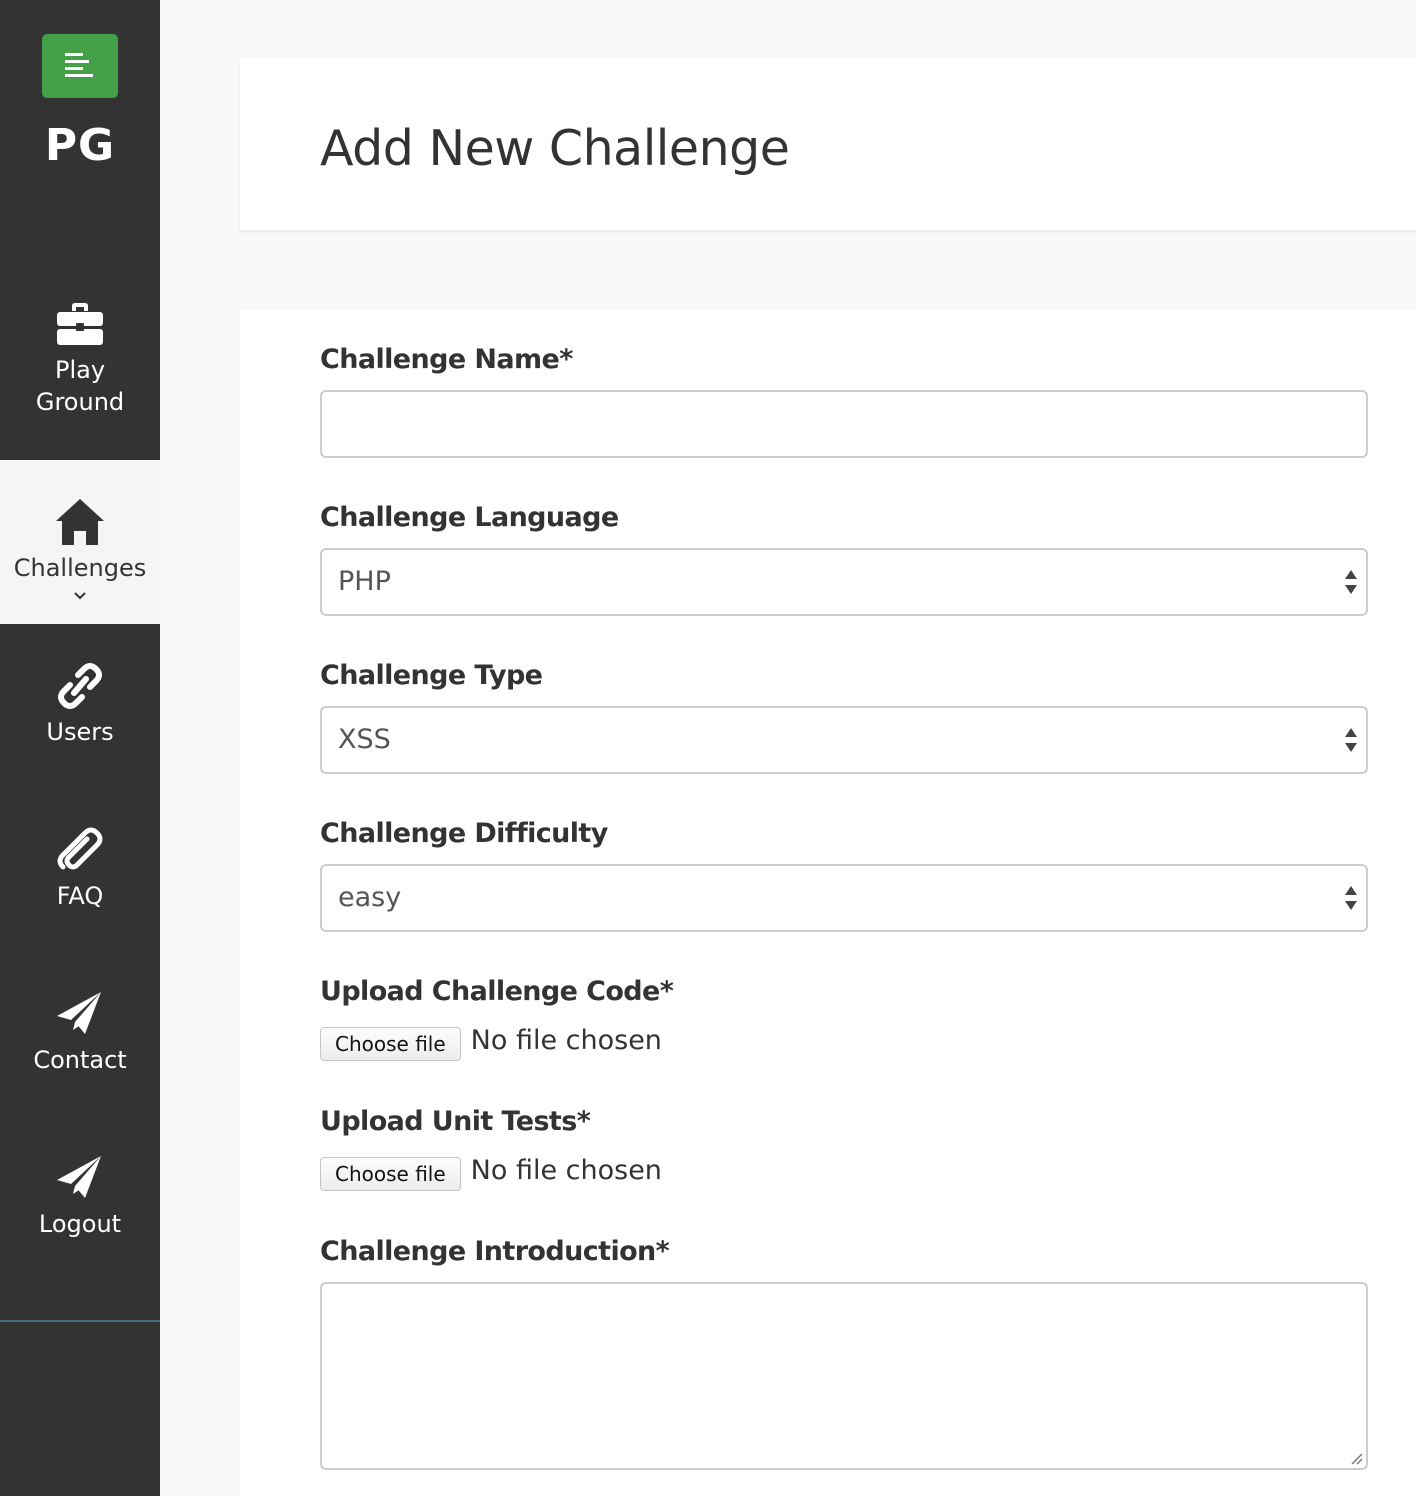 The width and height of the screenshot is (1416, 1496). I want to click on upload-code-status: No file chosen, so click(566, 1040).